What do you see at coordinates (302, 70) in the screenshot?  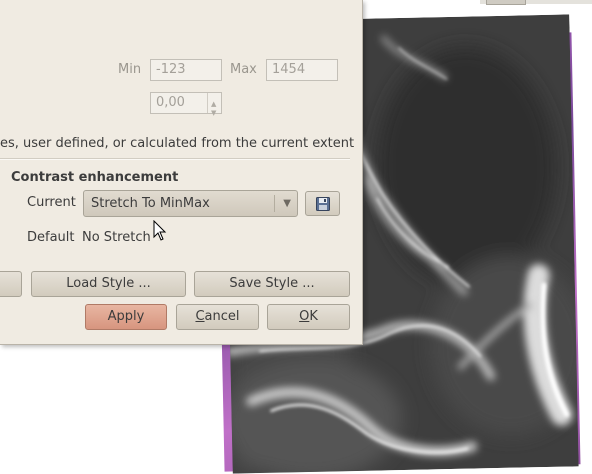 I see `max-input: 1454` at bounding box center [302, 70].